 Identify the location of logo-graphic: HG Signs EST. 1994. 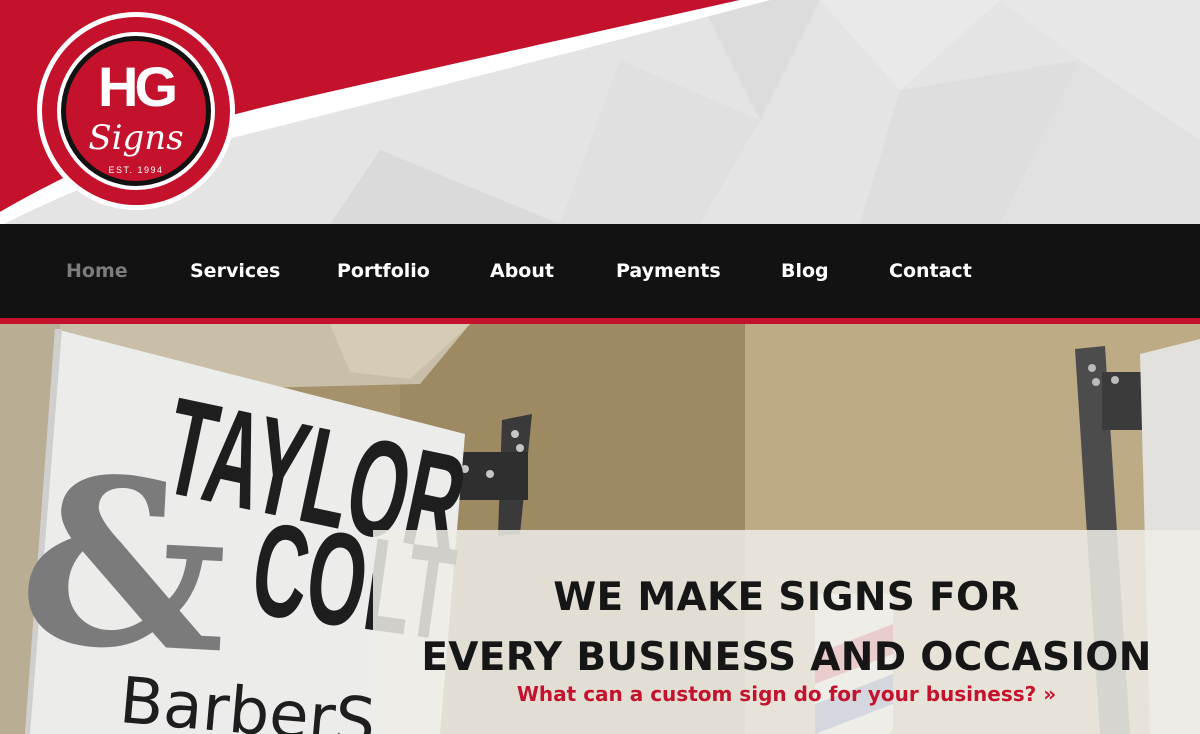
(136, 111).